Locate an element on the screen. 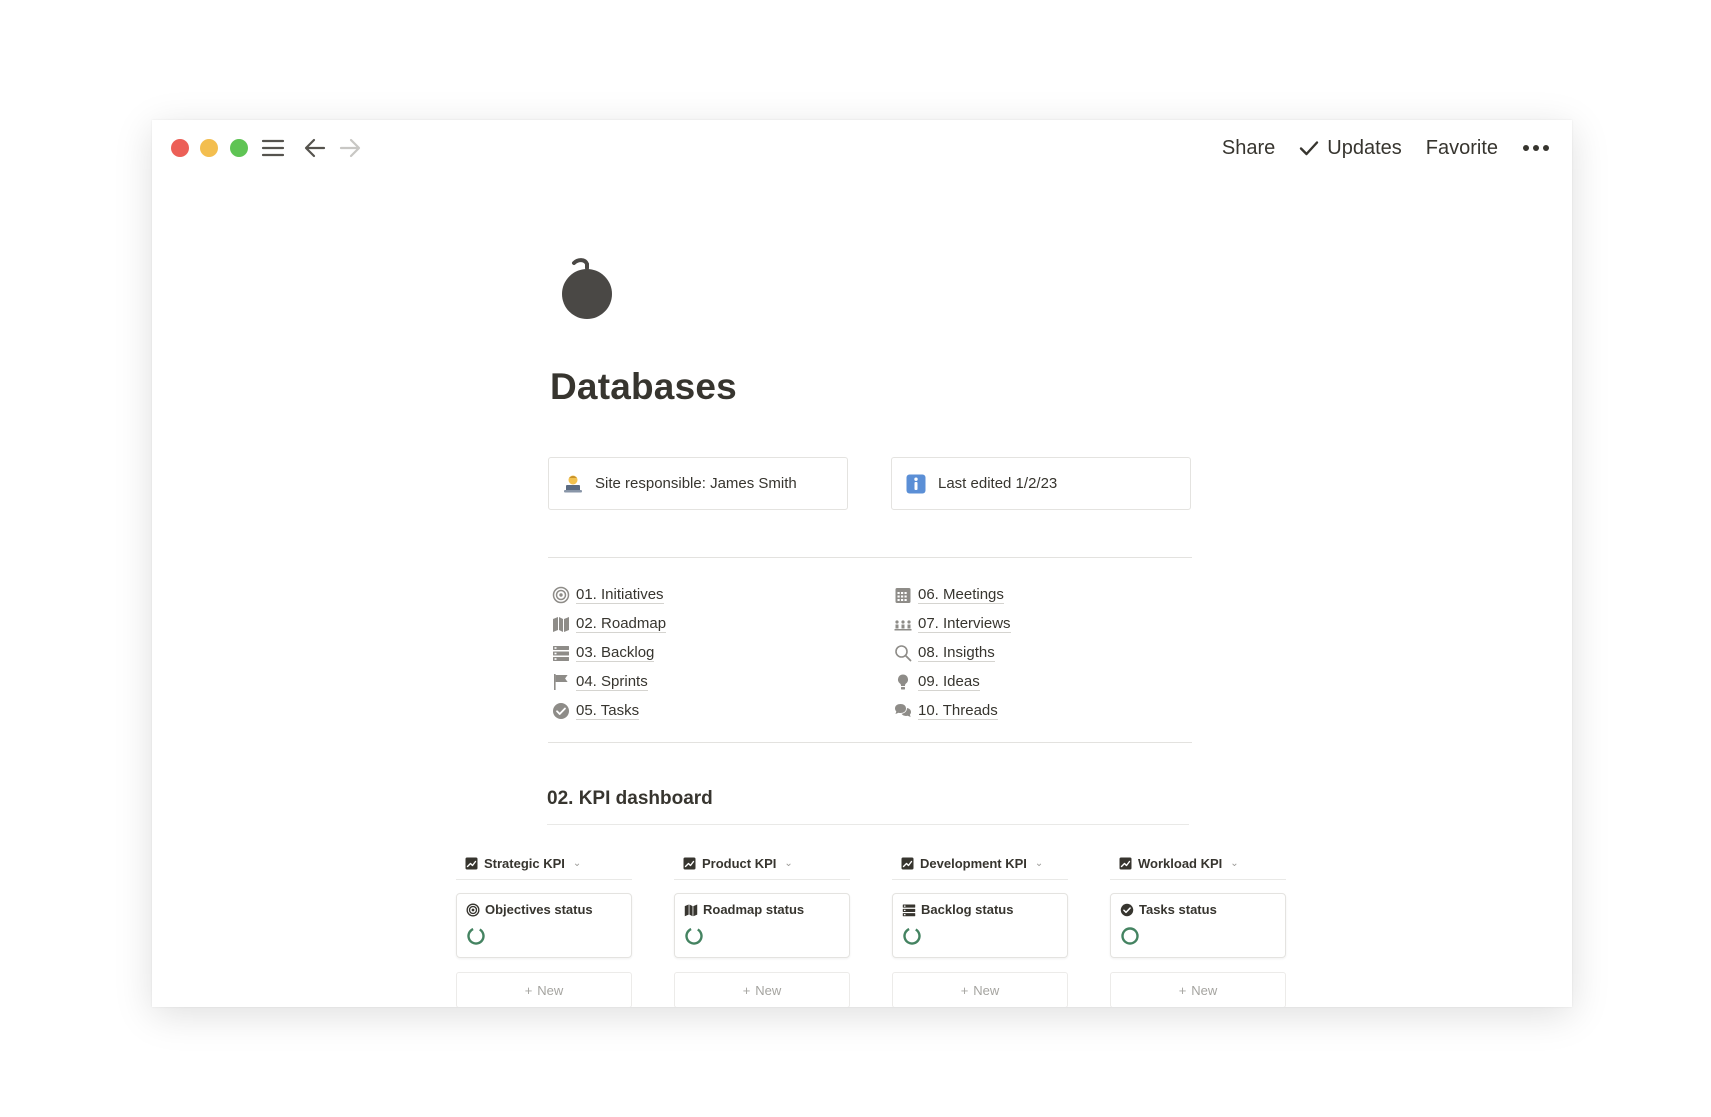 Image resolution: width=1711 pixels, height=1117 pixels. callout-site-responsible: Site responsible: James Smith is located at coordinates (698, 483).